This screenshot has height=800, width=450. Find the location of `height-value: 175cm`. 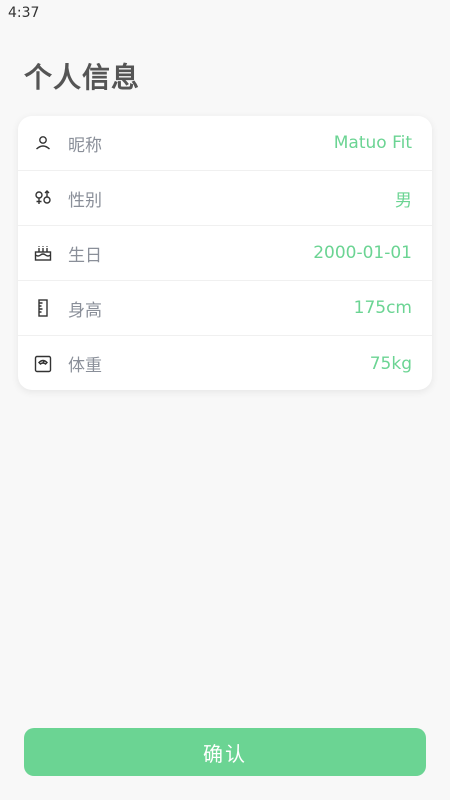

height-value: 175cm is located at coordinates (382, 308).